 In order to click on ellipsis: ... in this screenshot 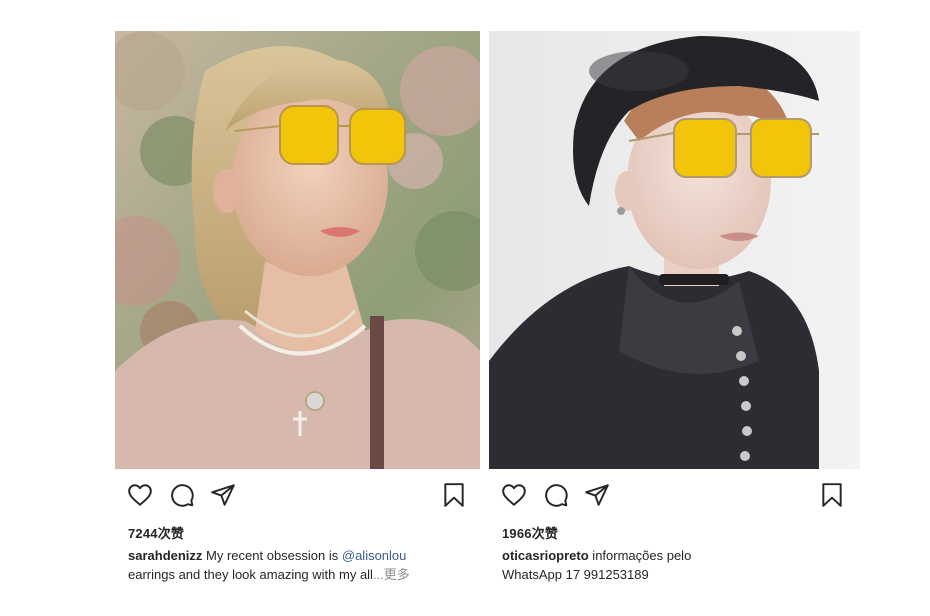, I will do `click(378, 574)`.